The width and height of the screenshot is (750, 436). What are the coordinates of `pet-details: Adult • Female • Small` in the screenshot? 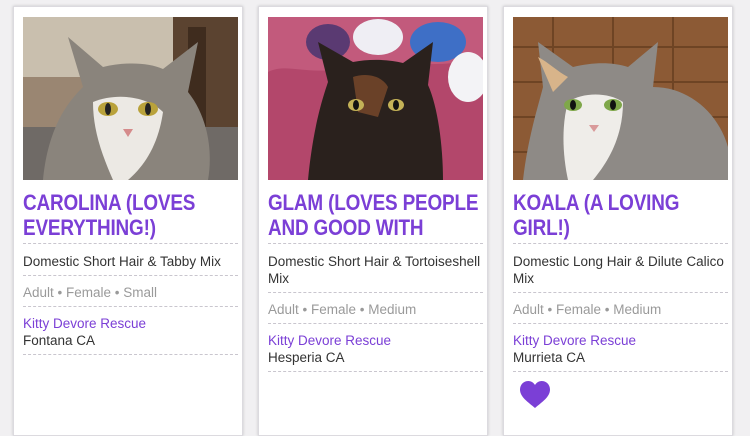 It's located at (90, 292).